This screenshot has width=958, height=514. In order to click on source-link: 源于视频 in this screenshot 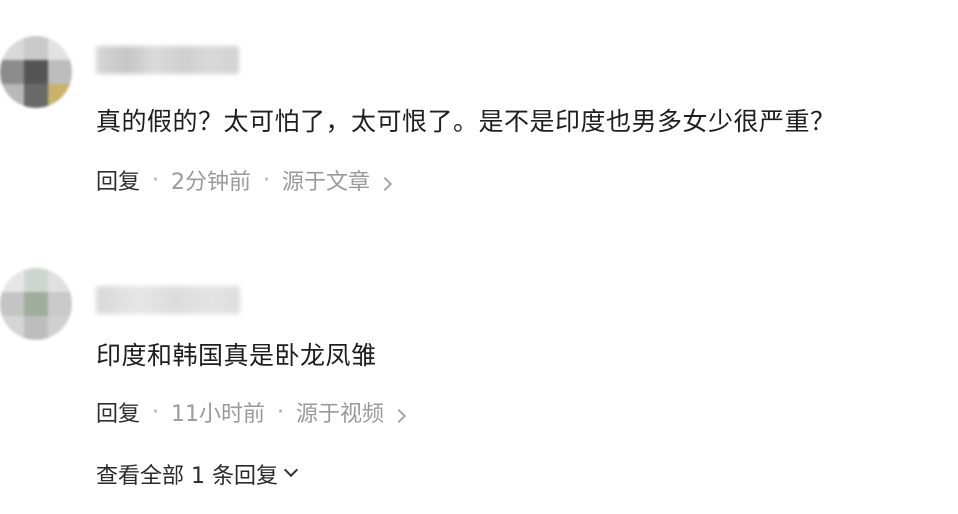, I will do `click(351, 412)`.